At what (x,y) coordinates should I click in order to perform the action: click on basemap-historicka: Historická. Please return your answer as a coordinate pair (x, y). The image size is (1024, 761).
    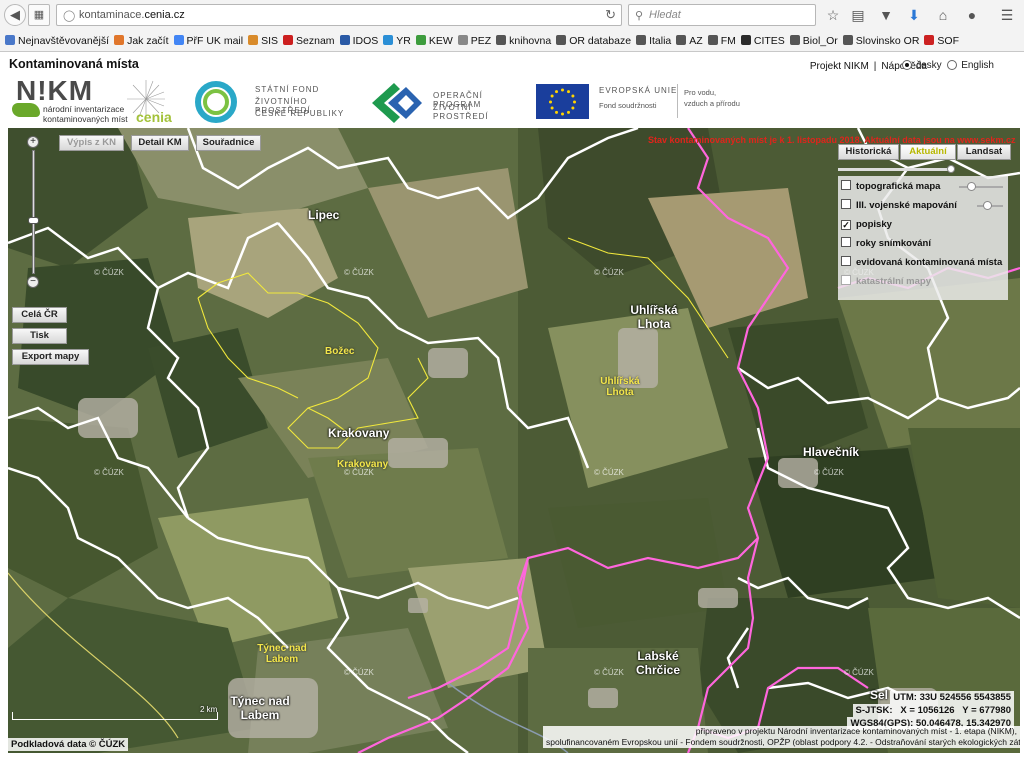
    Looking at the image, I should click on (868, 152).